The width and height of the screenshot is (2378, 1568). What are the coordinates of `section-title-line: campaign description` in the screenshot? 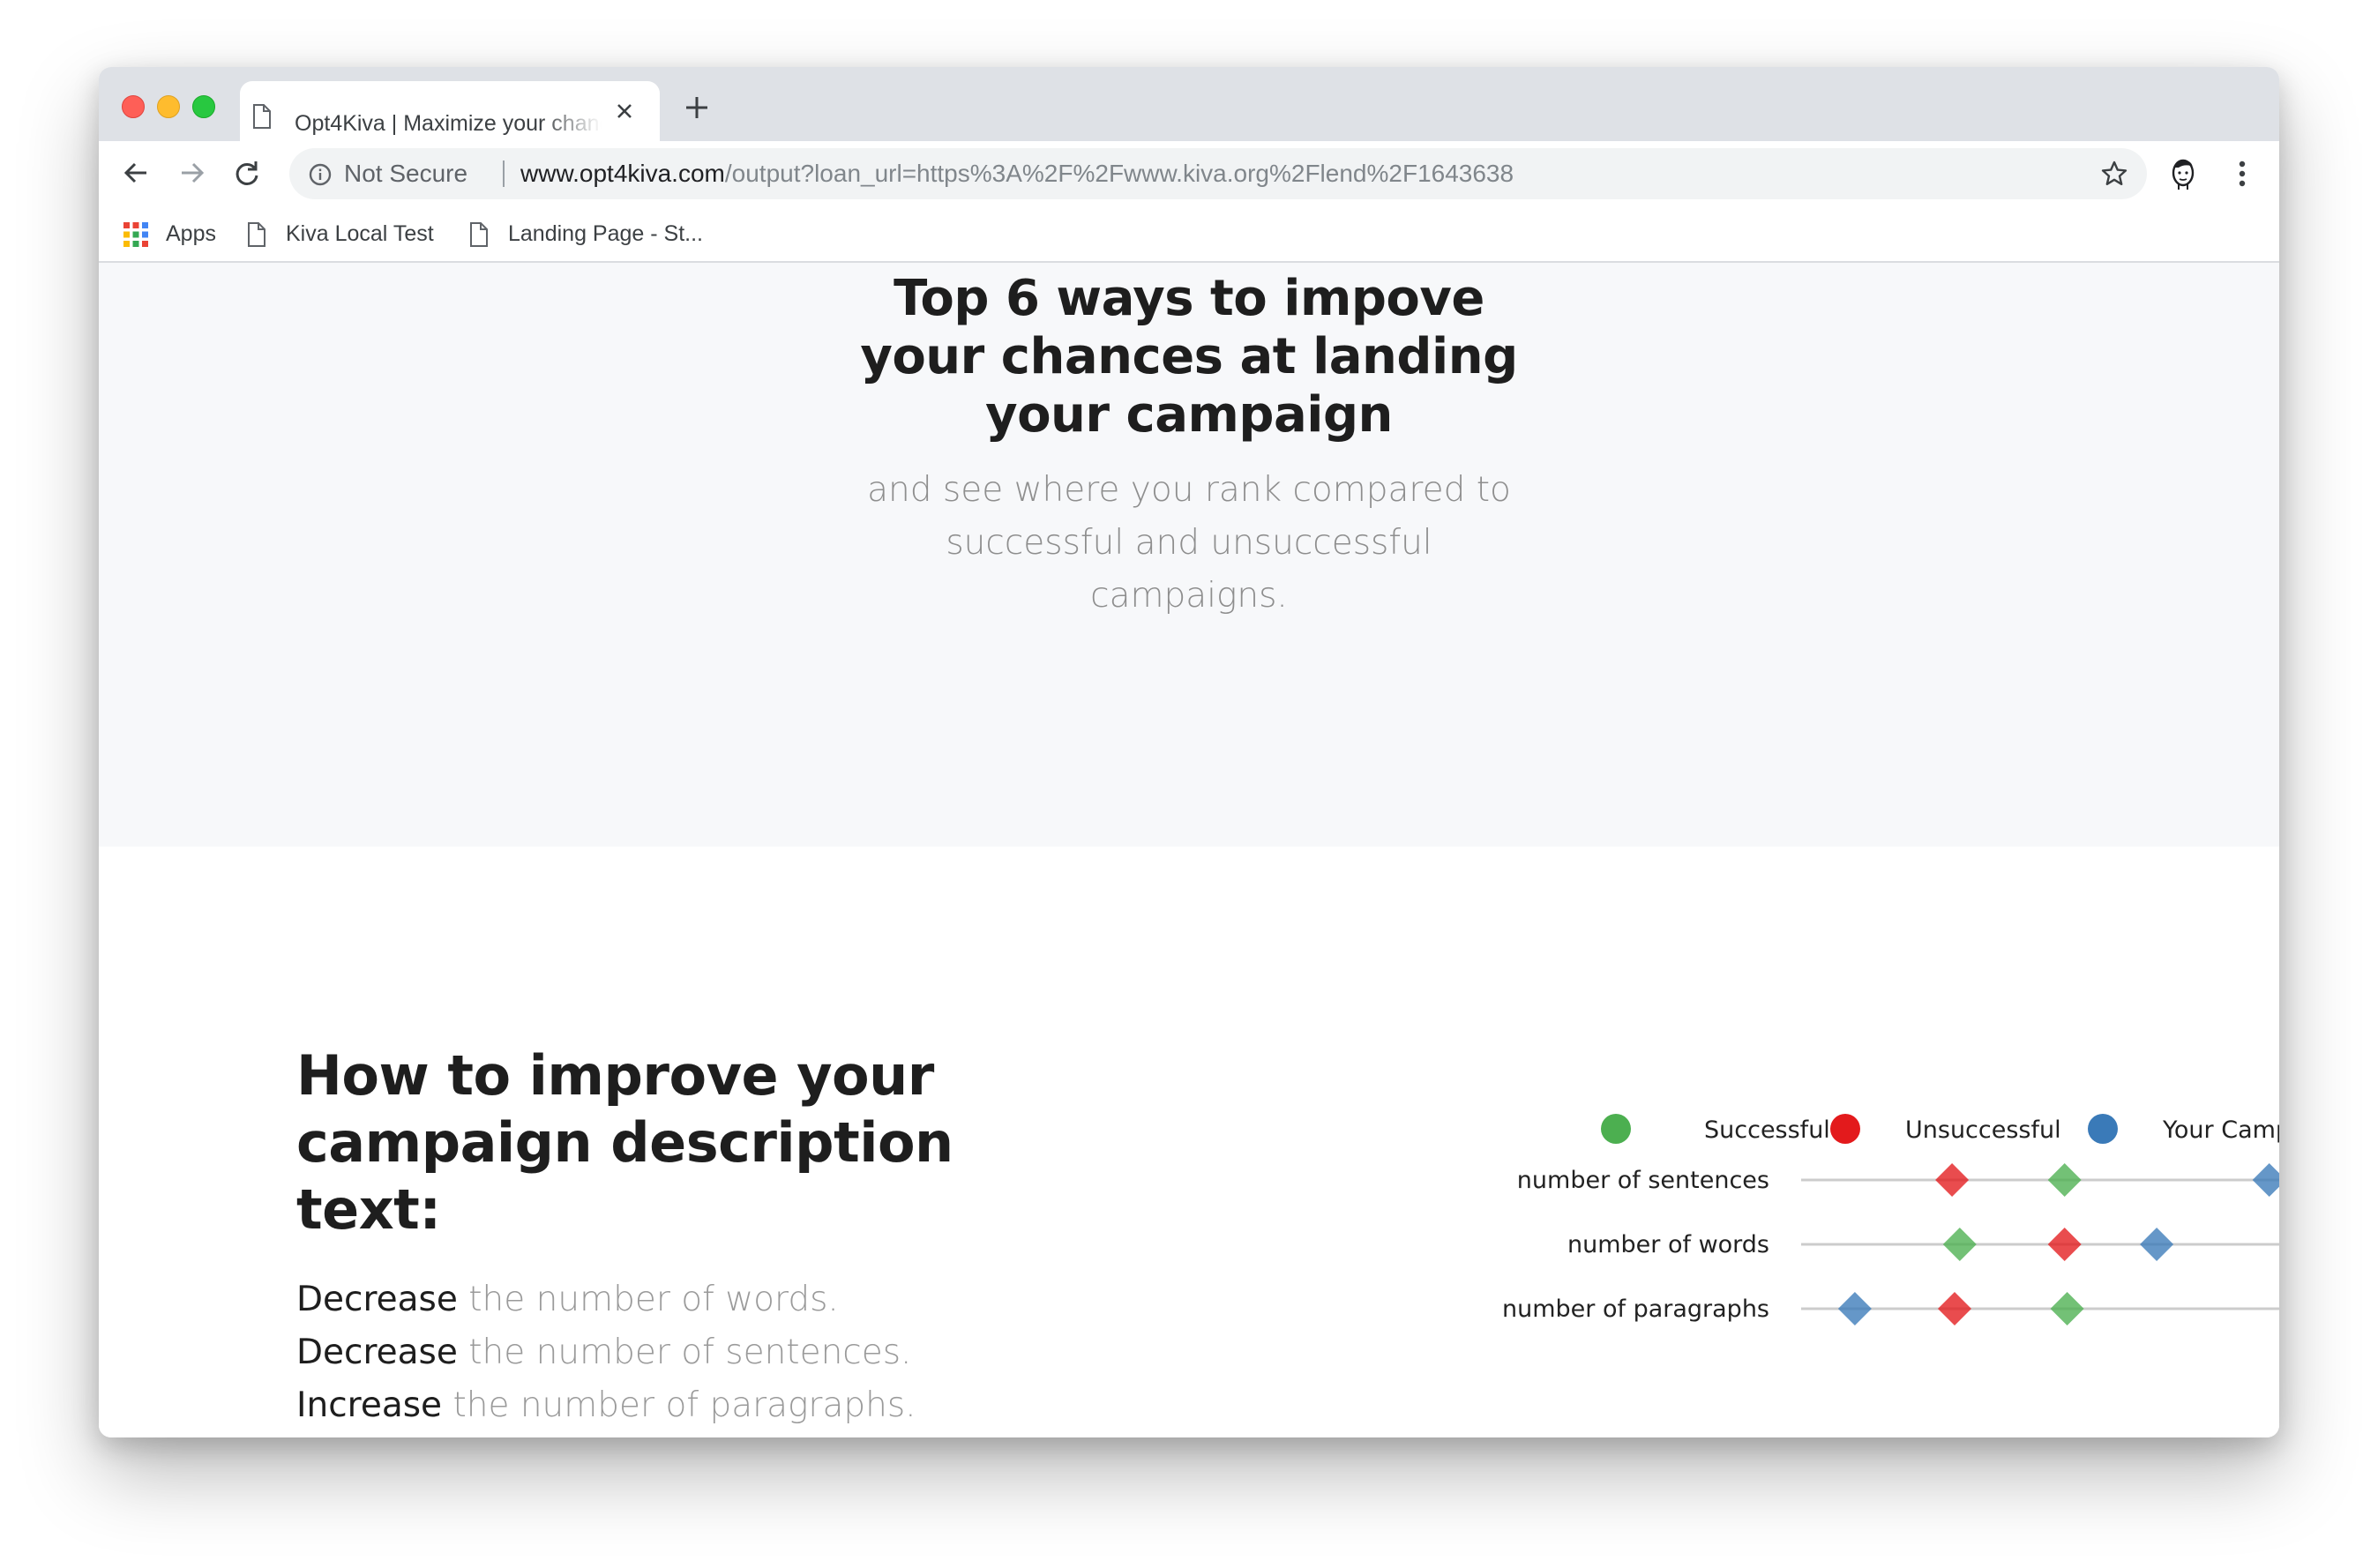 It's located at (624, 1142).